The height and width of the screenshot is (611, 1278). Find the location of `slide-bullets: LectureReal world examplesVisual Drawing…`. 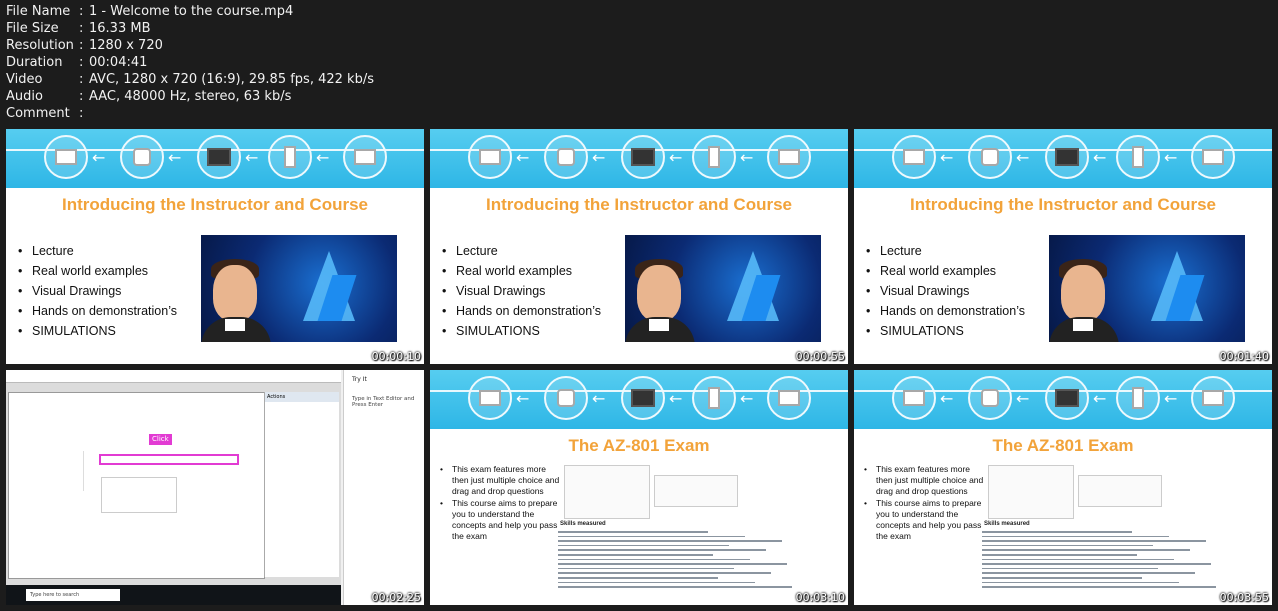

slide-bullets: LectureReal world examplesVisual Drawing… is located at coordinates (944, 291).